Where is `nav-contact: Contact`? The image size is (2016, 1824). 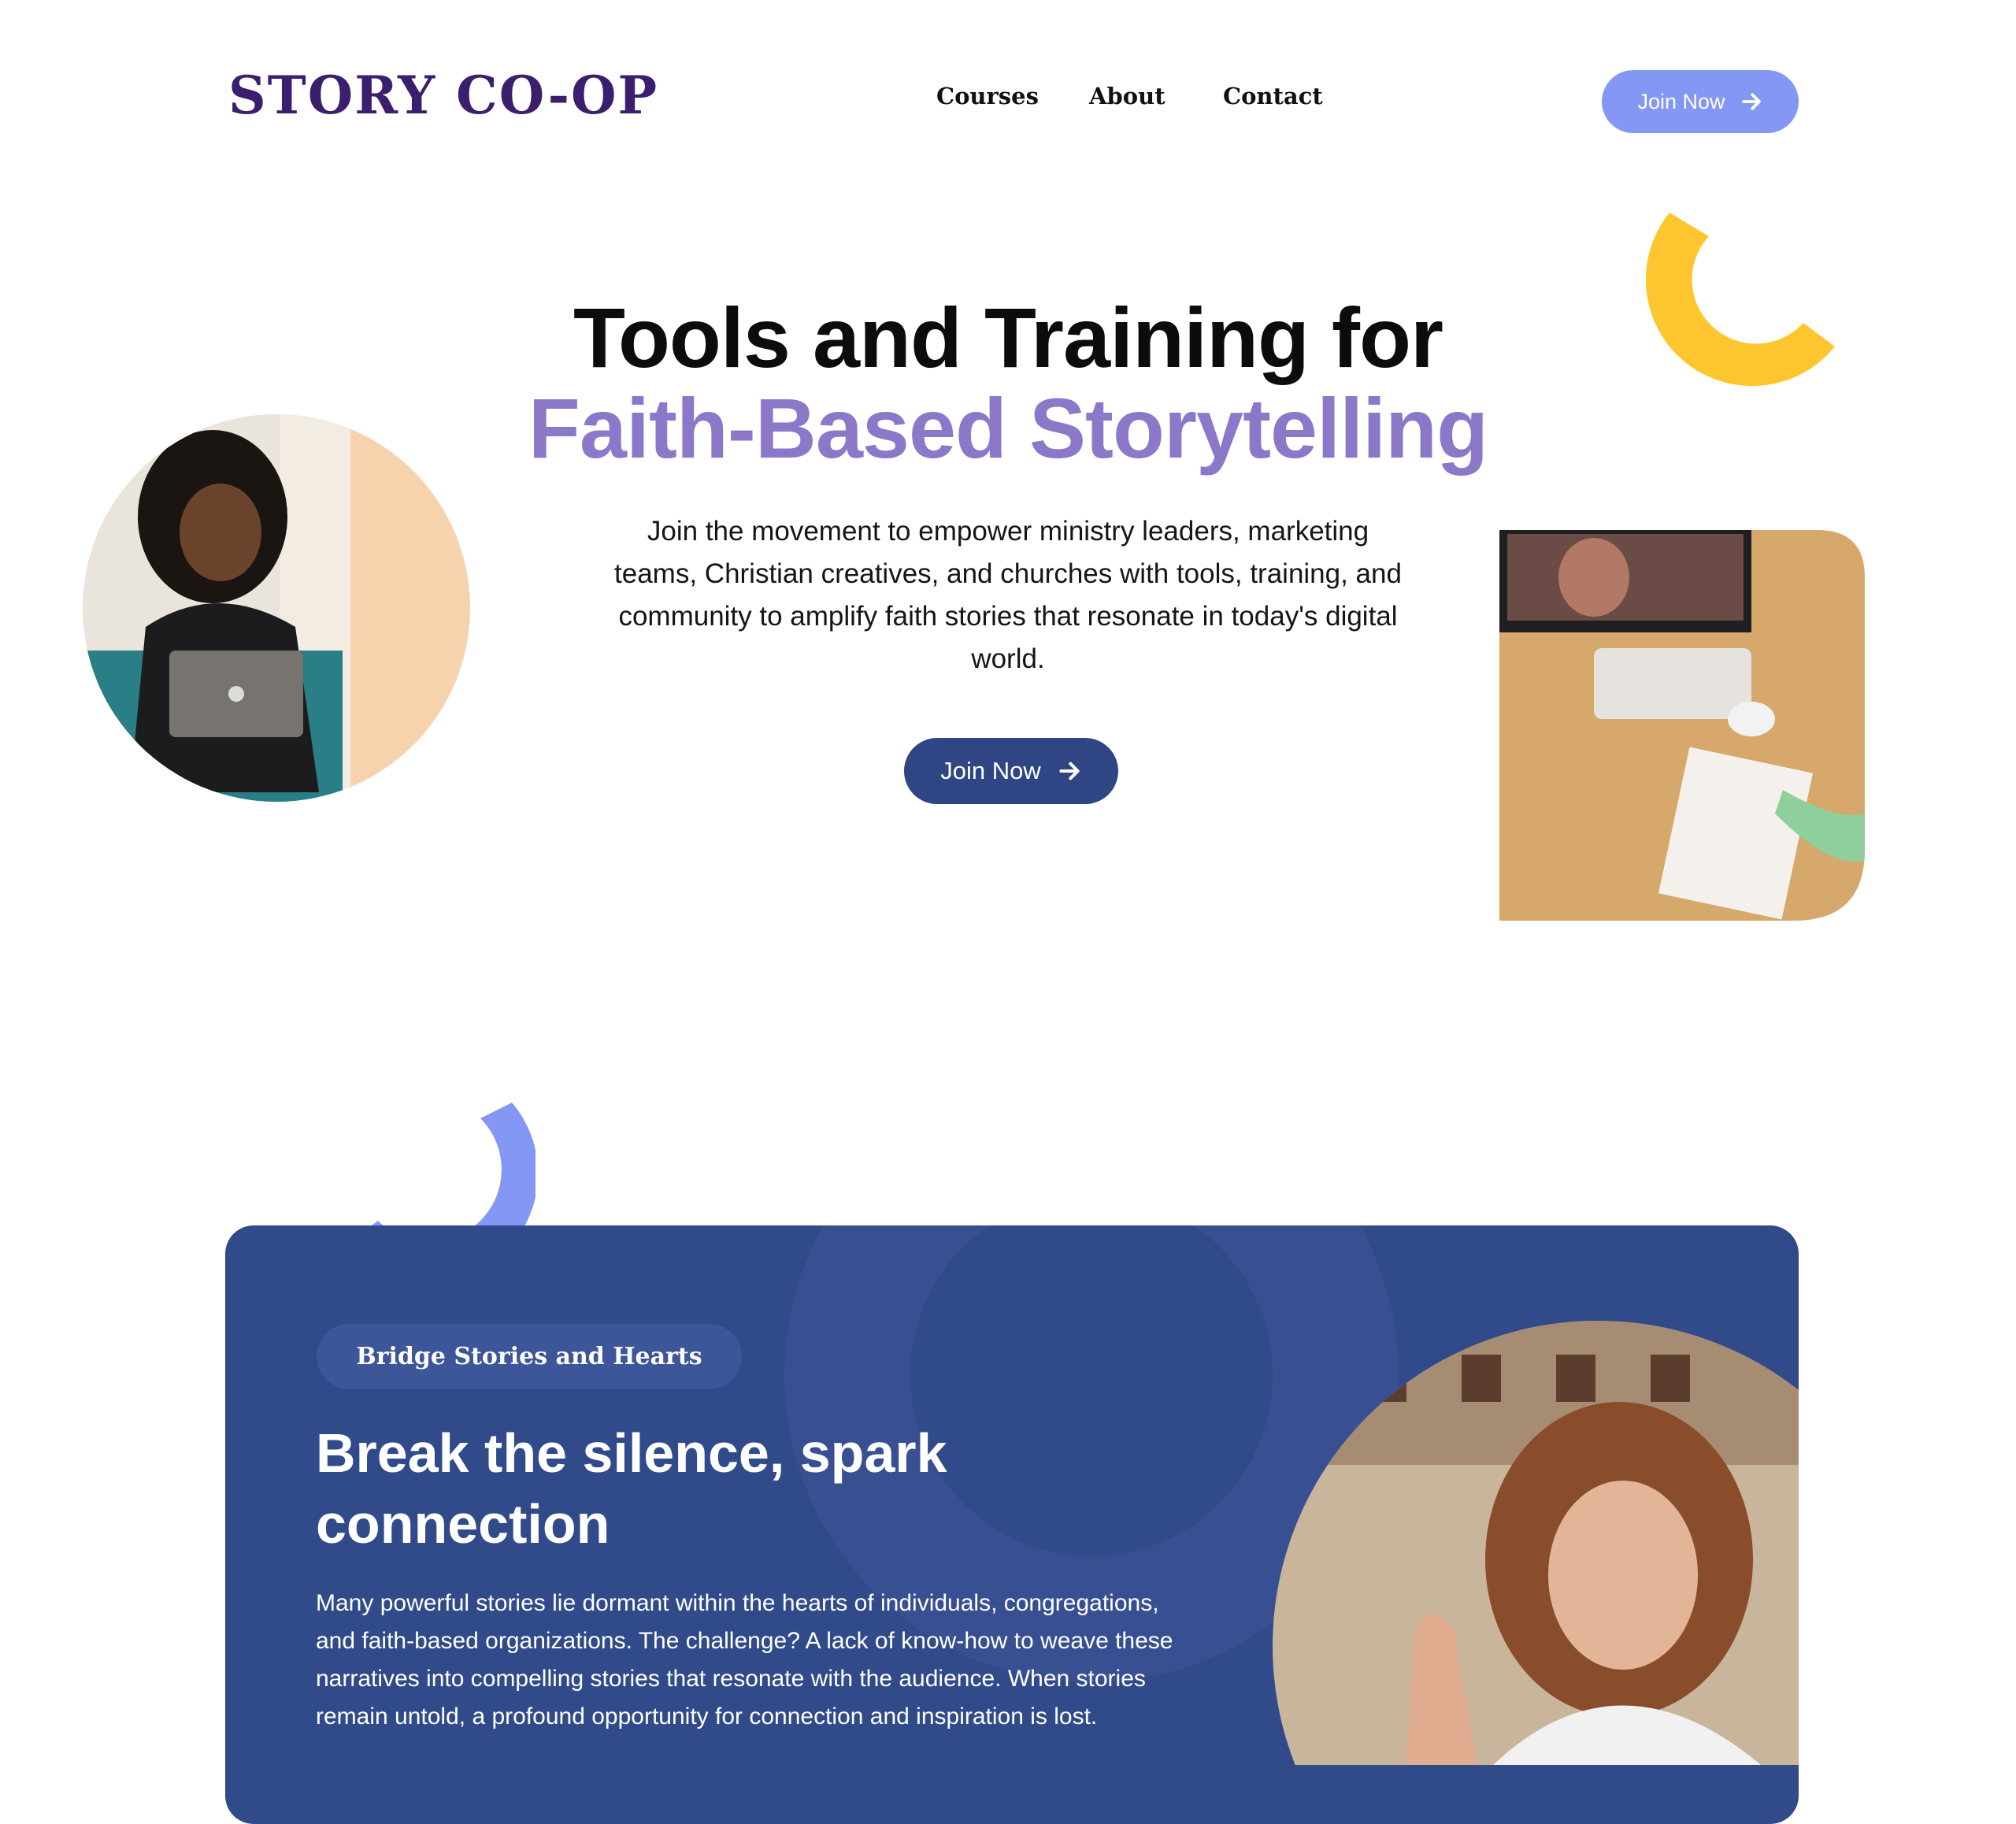 nav-contact: Contact is located at coordinates (1273, 96).